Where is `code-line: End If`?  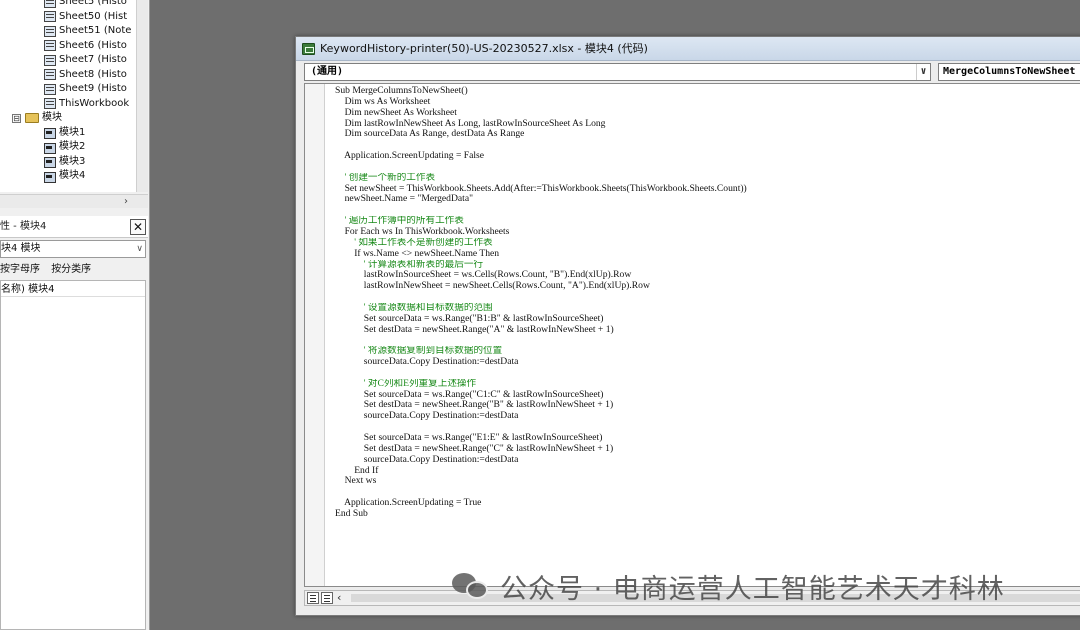
code-line: End If is located at coordinates (707, 471).